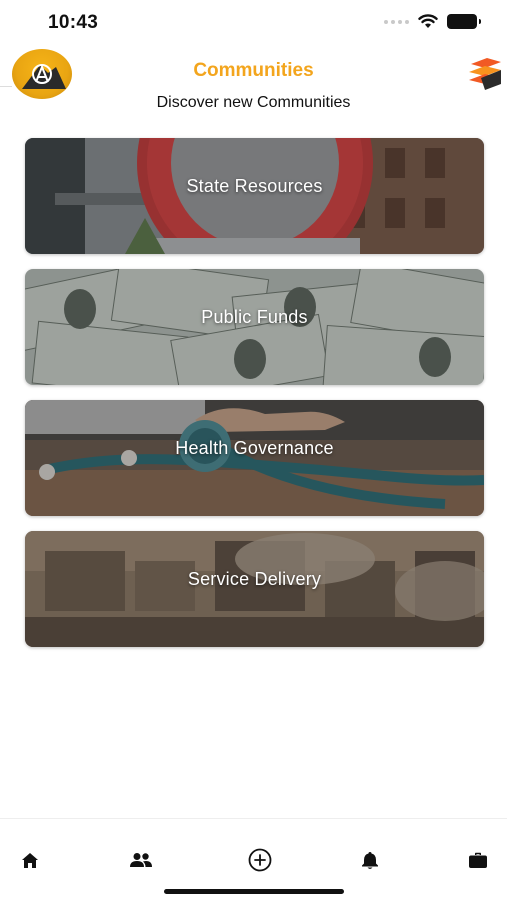  Describe the element at coordinates (396, 21) in the screenshot. I see `cellular-signal-icon` at that location.